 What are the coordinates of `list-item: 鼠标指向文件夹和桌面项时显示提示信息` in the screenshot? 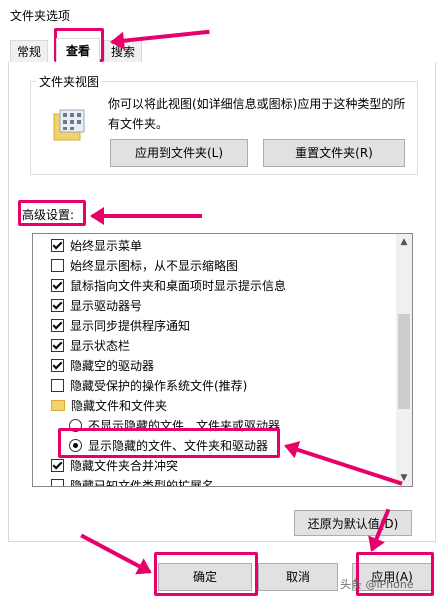 It's located at (168, 286).